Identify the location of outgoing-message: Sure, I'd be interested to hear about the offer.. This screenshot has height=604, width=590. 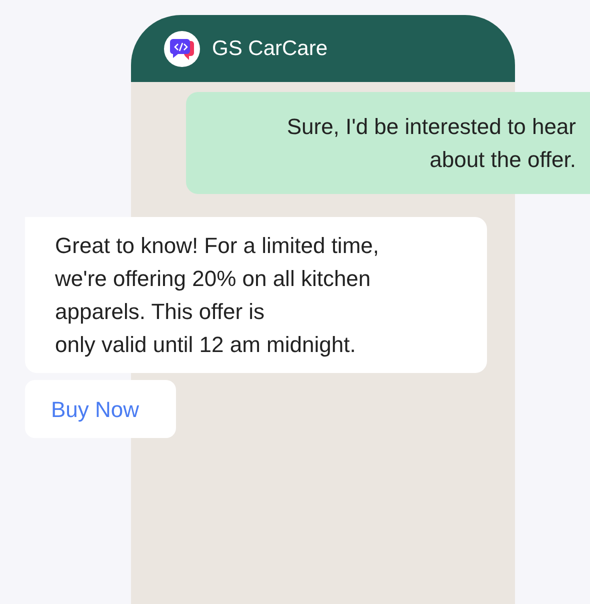
(388, 143).